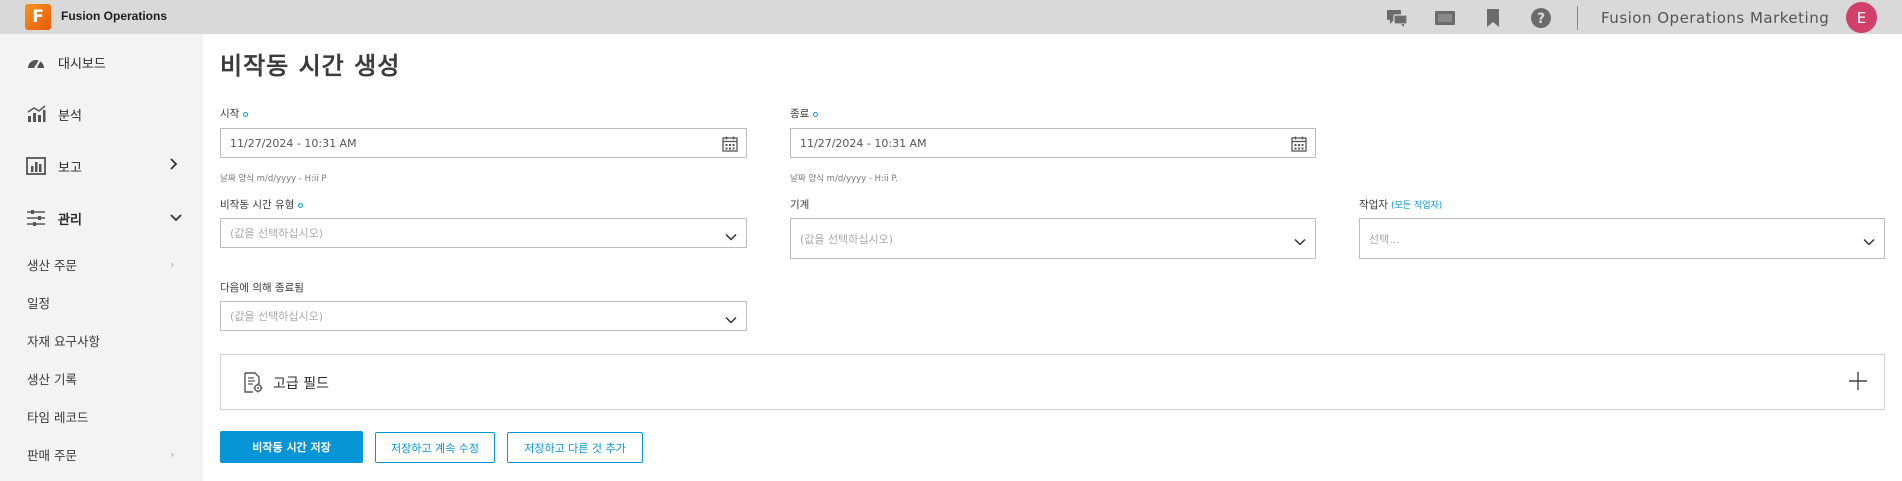 The image size is (1902, 481). Describe the element at coordinates (36, 166) in the screenshot. I see `report-icon` at that location.